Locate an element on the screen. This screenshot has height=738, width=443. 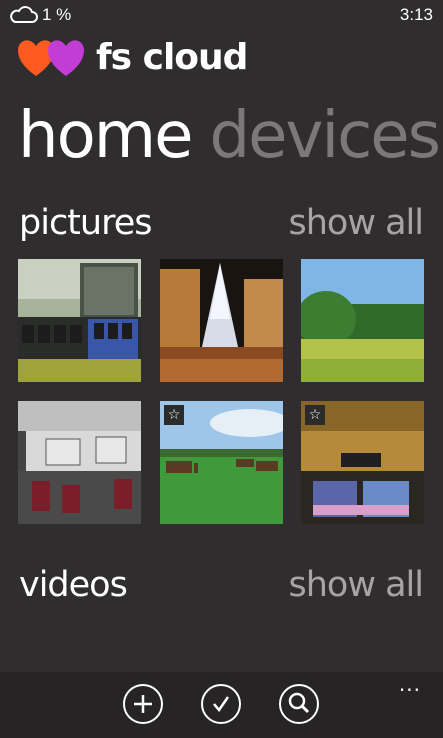
add-icon is located at coordinates (143, 704).